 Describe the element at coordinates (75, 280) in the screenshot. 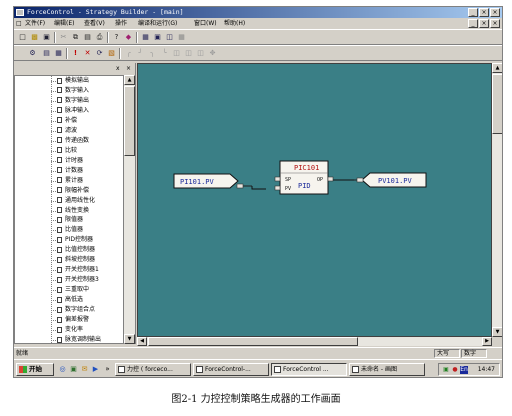

I see `tree-item: 开关控制器3` at that location.